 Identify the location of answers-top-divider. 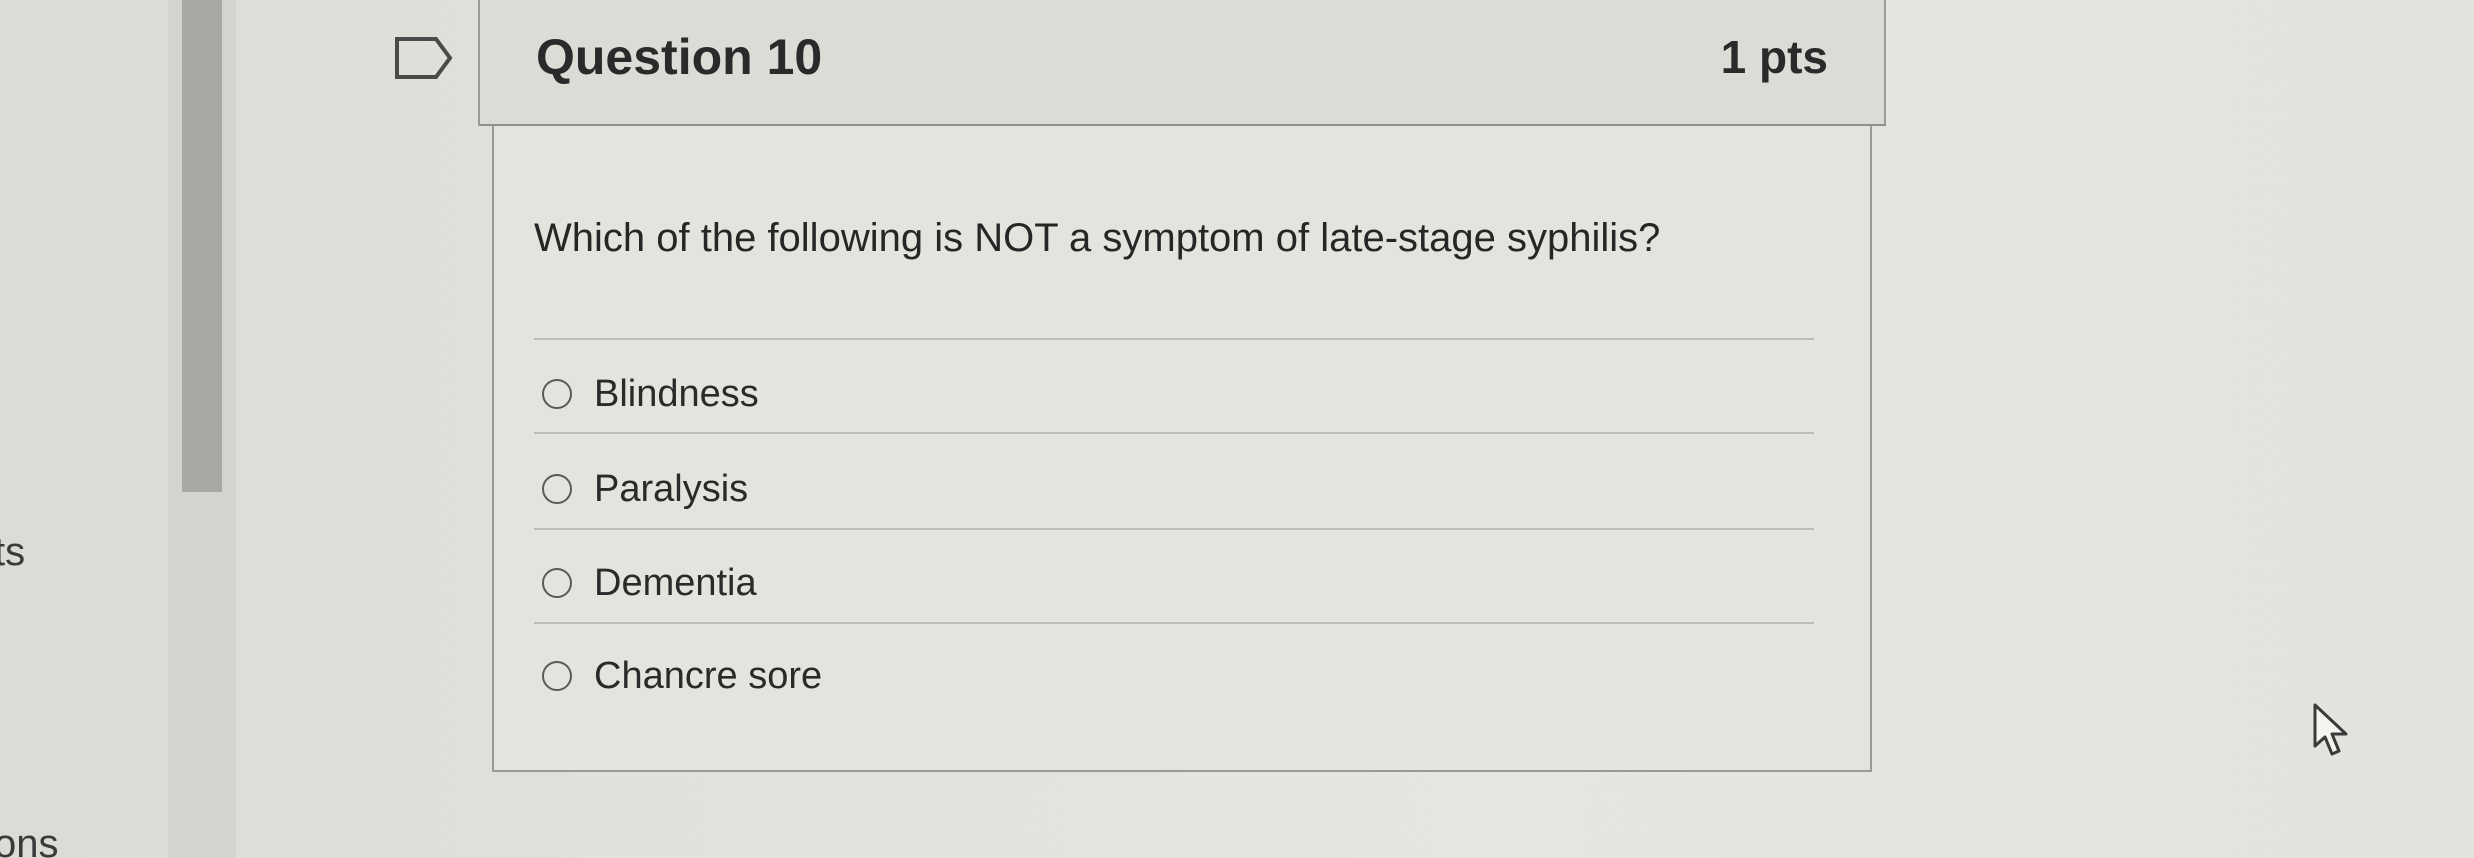
(1174, 339).